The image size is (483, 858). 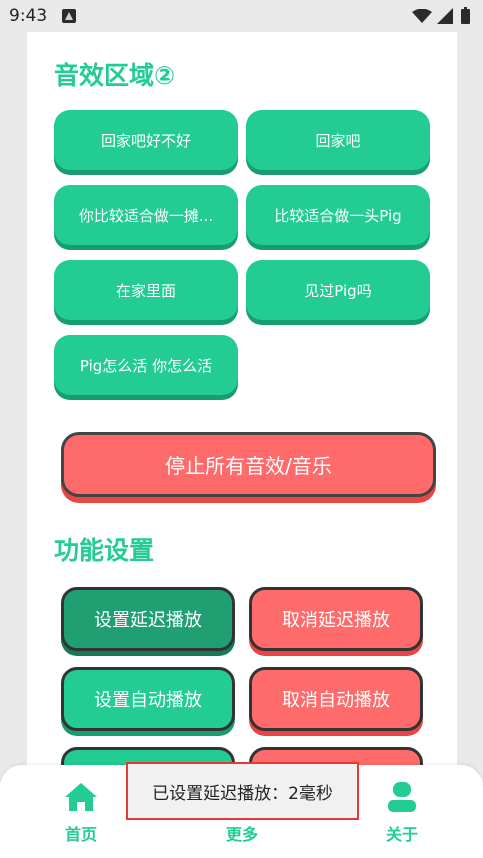 What do you see at coordinates (146, 365) in the screenshot?
I see `sfx-button-7: Pig怎么活 你怎么活` at bounding box center [146, 365].